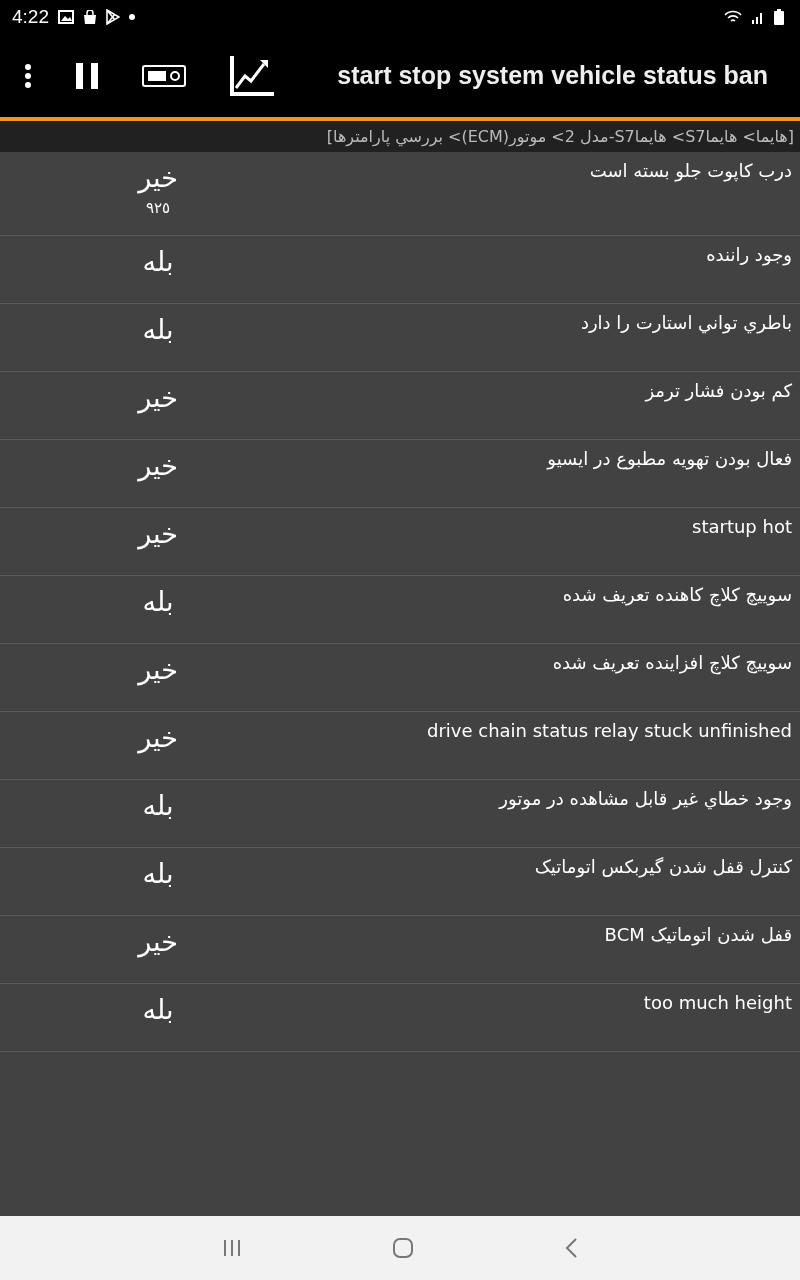 The image size is (800, 1280). I want to click on parameter-name: قفل شدن اتوماتيک BCM, so click(698, 934).